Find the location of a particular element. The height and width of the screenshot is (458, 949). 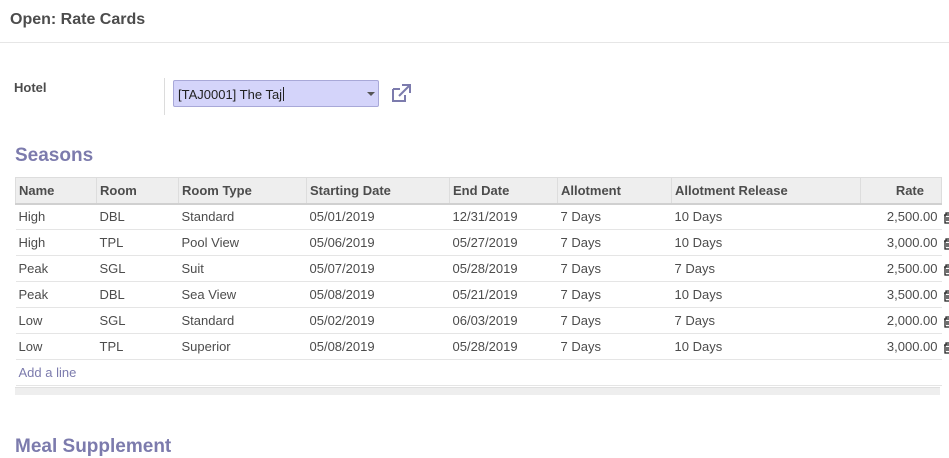

cell-room-type: Suit is located at coordinates (242, 268).